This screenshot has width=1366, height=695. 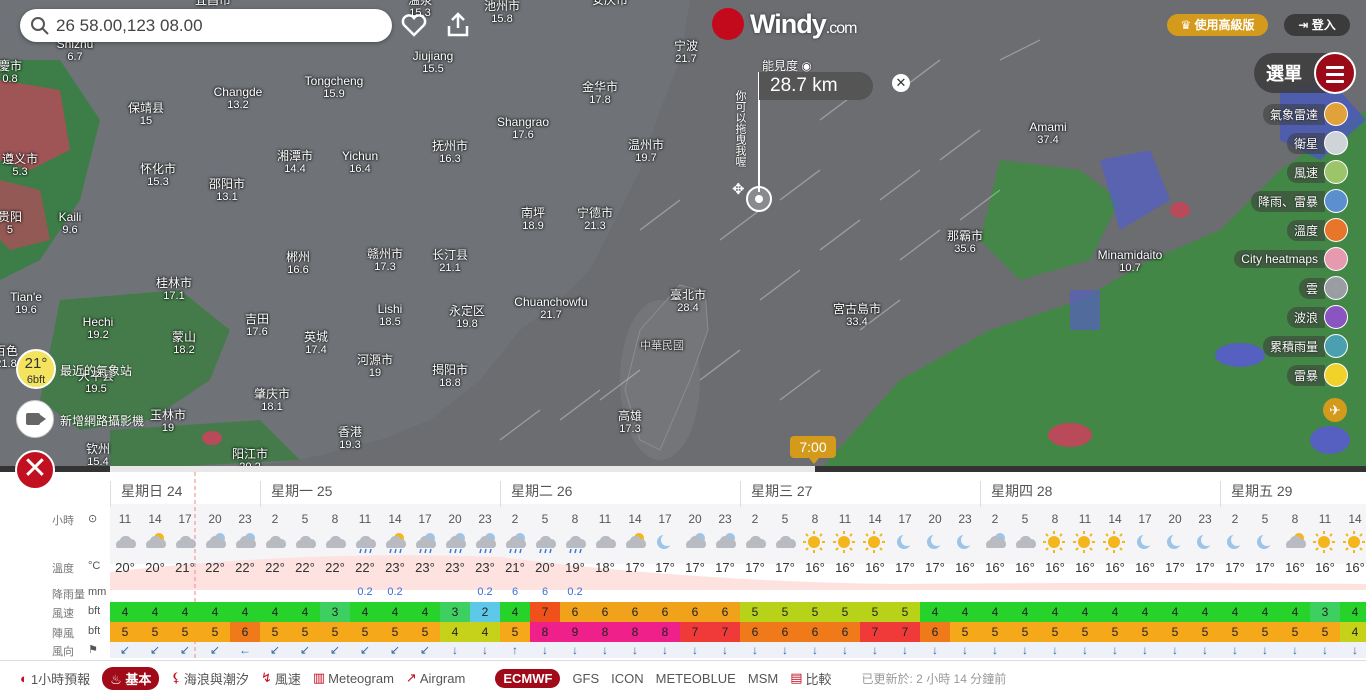 What do you see at coordinates (1305, 73) in the screenshot?
I see `menu-button: 選單` at bounding box center [1305, 73].